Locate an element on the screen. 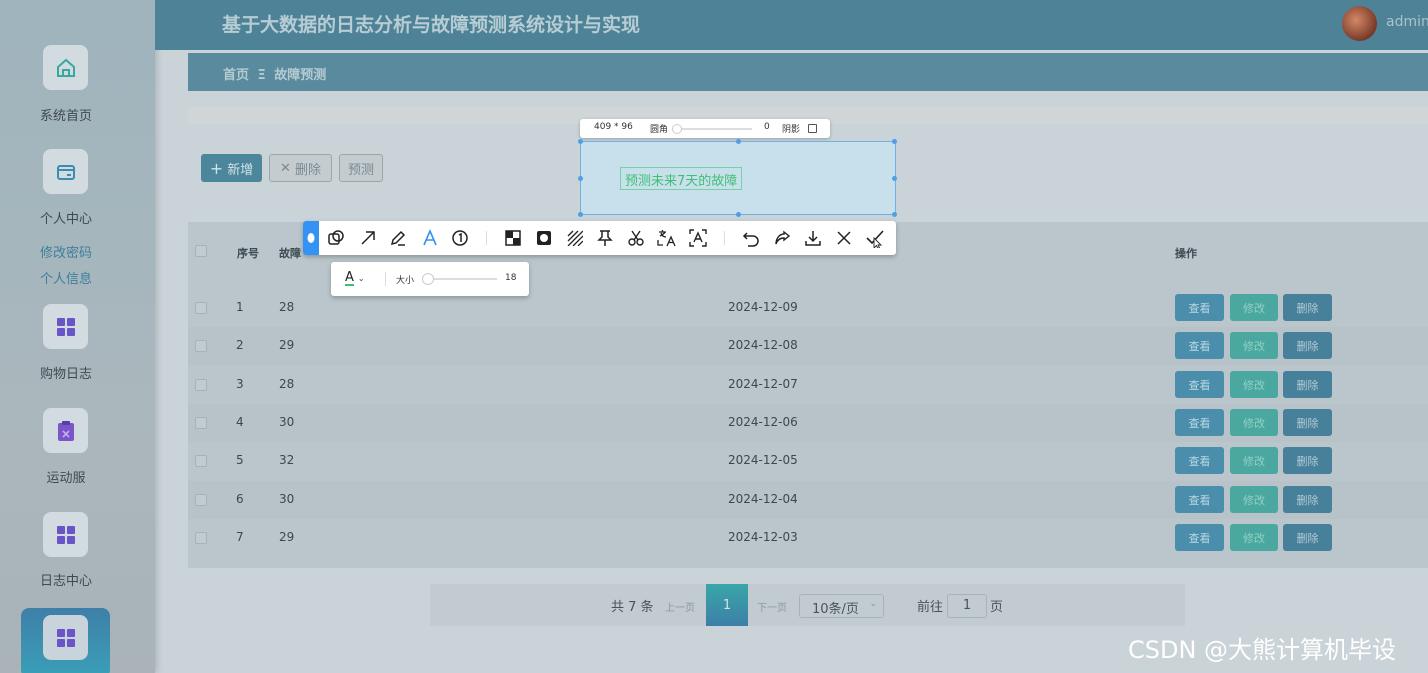 The height and width of the screenshot is (673, 1428). username: admin is located at coordinates (1407, 22).